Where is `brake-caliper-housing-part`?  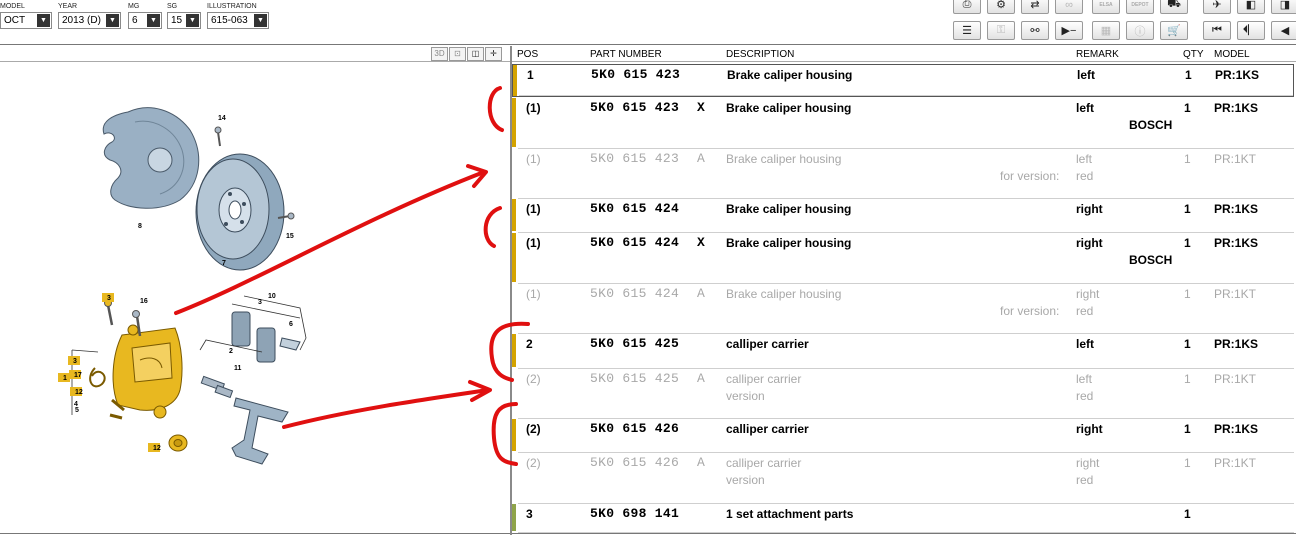
brake-caliper-housing-part is located at coordinates (147, 371).